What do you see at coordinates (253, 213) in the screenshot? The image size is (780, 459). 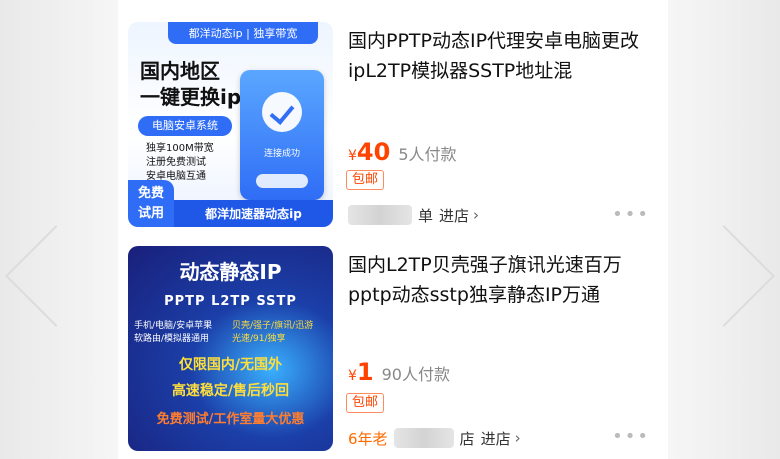 I see `thumb-brand: 都洋加速器动态ip` at bounding box center [253, 213].